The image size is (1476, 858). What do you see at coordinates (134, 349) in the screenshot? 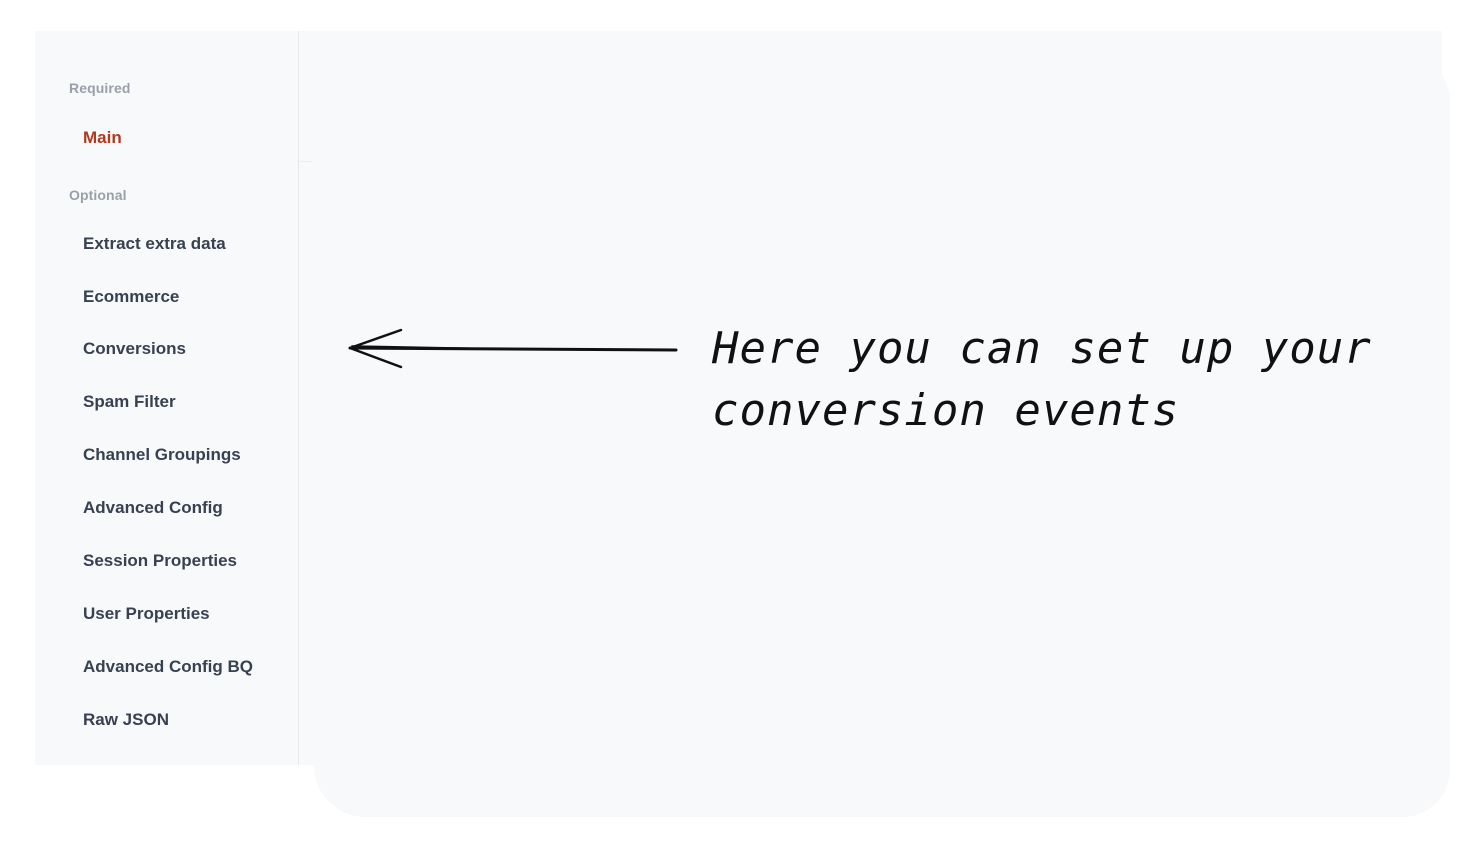
I see `sidebar-item-conversions: Conversions` at bounding box center [134, 349].